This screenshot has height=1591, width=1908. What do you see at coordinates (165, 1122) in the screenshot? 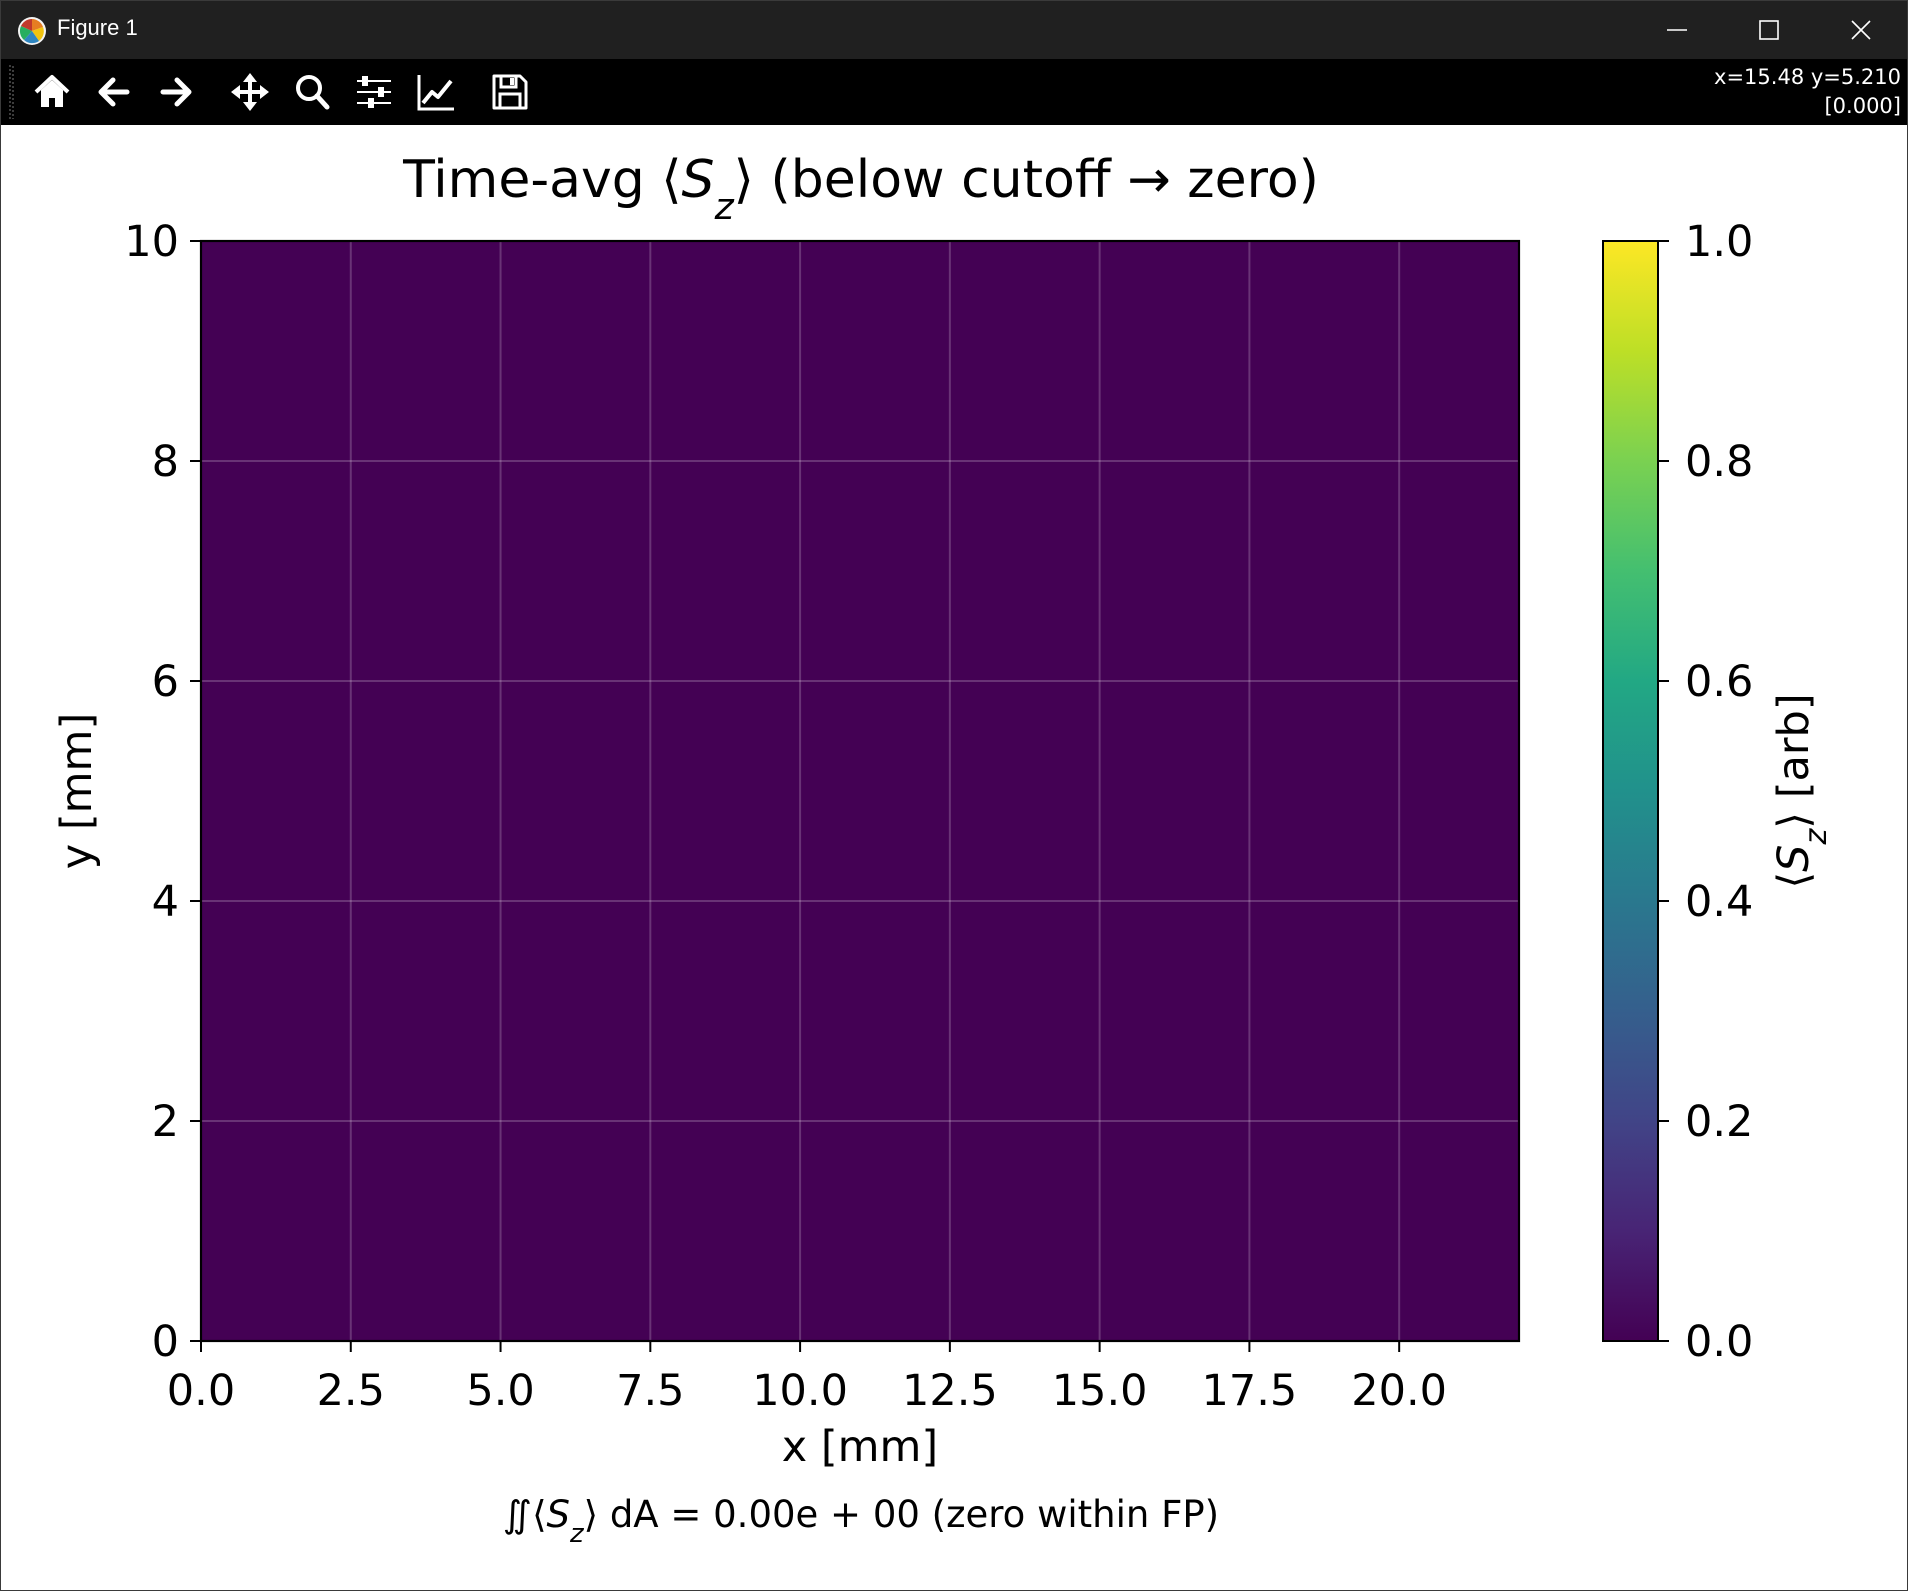
I see `y-tick-label: 2` at bounding box center [165, 1122].